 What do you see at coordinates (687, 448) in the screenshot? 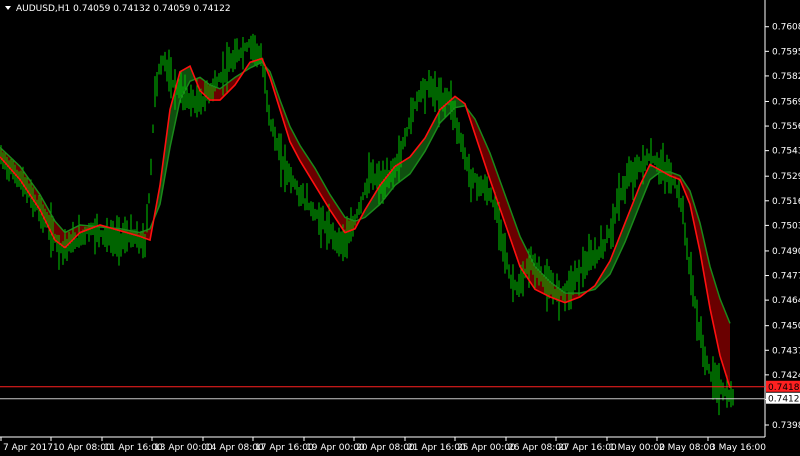
I see `x-tick-label: 2 May 08:00` at bounding box center [687, 448].